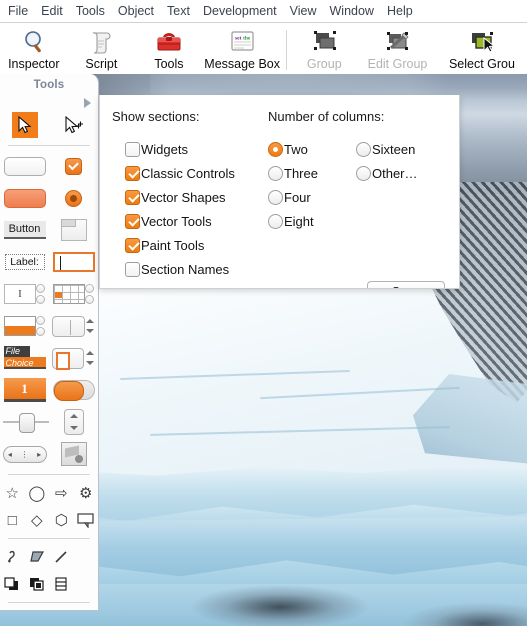 The width and height of the screenshot is (527, 626). What do you see at coordinates (73, 358) in the screenshot?
I see `palette-widget-box-stepper` at bounding box center [73, 358].